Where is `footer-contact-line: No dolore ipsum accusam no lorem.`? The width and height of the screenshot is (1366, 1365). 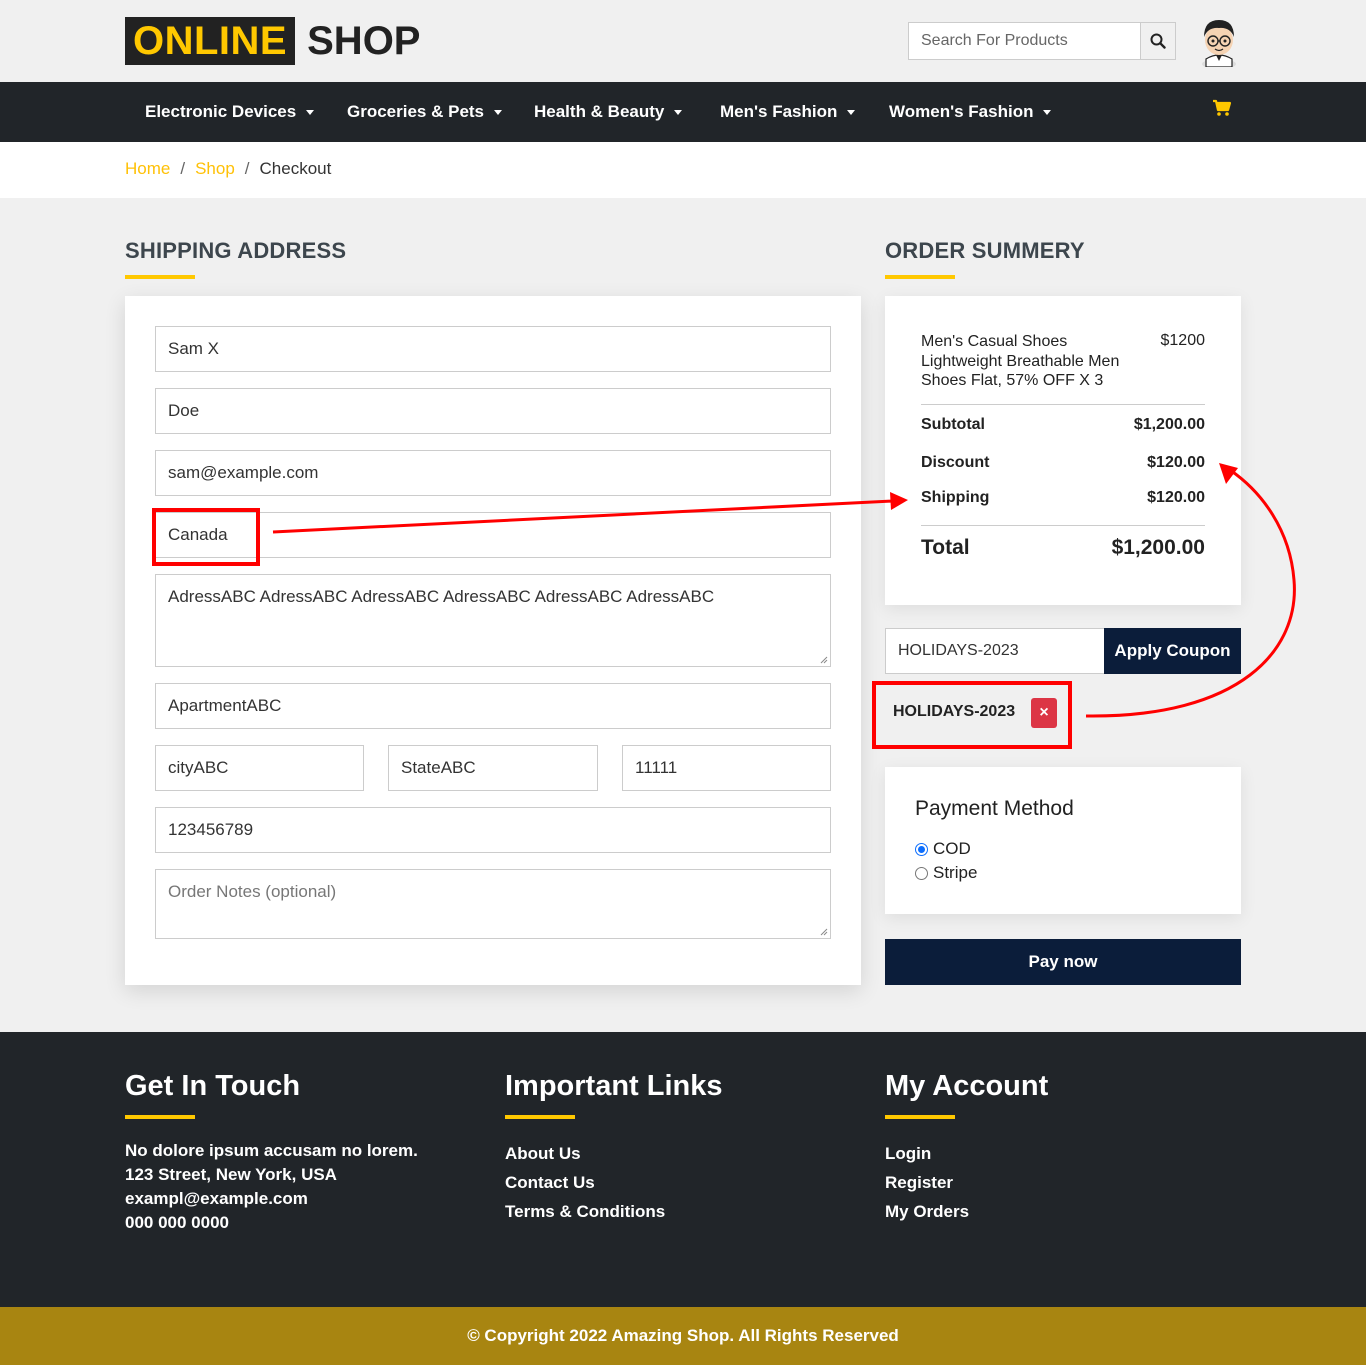 footer-contact-line: No dolore ipsum accusam no lorem. is located at coordinates (271, 1150).